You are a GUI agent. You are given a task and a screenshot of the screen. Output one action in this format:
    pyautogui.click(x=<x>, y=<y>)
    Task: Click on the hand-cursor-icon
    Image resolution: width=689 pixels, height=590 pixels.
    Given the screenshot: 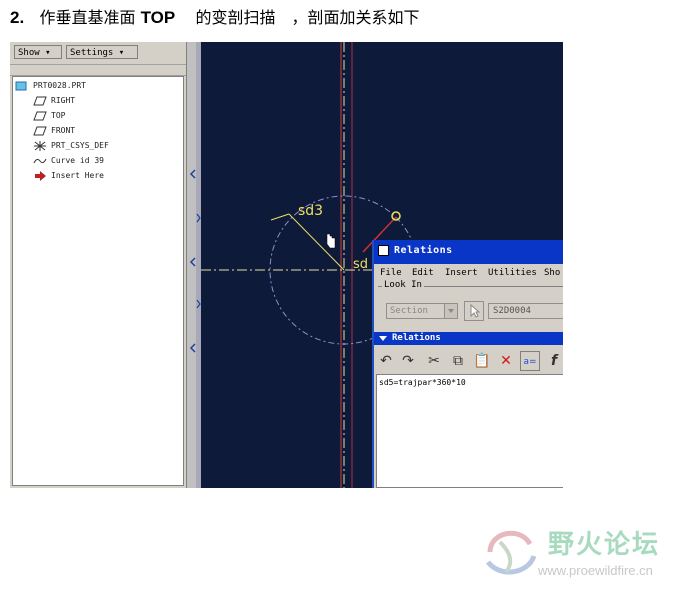 What is the action you would take?
    pyautogui.click(x=331, y=241)
    